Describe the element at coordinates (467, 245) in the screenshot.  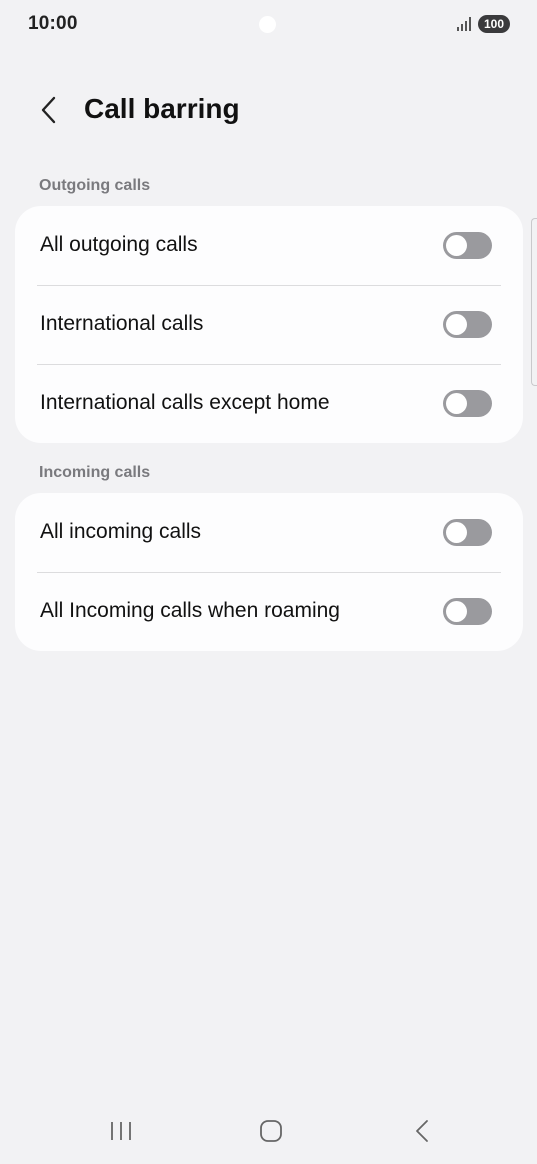
I see `toggle-switch-all-outgoing` at that location.